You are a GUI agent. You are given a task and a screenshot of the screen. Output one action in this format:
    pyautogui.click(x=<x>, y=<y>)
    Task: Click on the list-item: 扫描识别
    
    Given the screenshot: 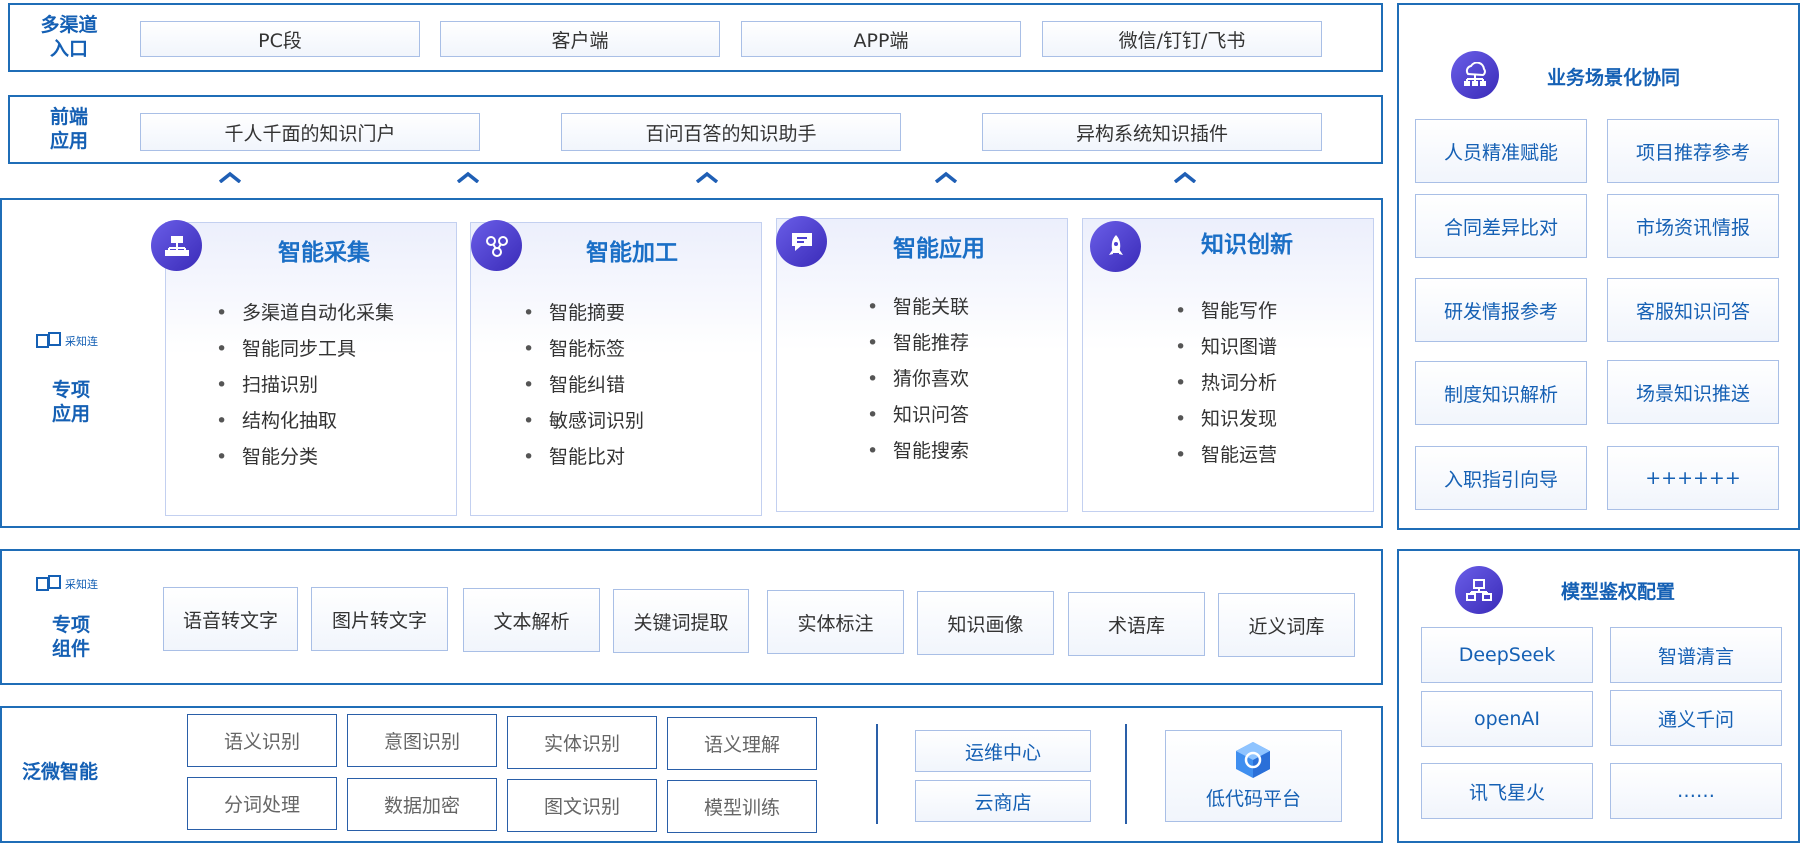 What is the action you would take?
    pyautogui.click(x=305, y=385)
    